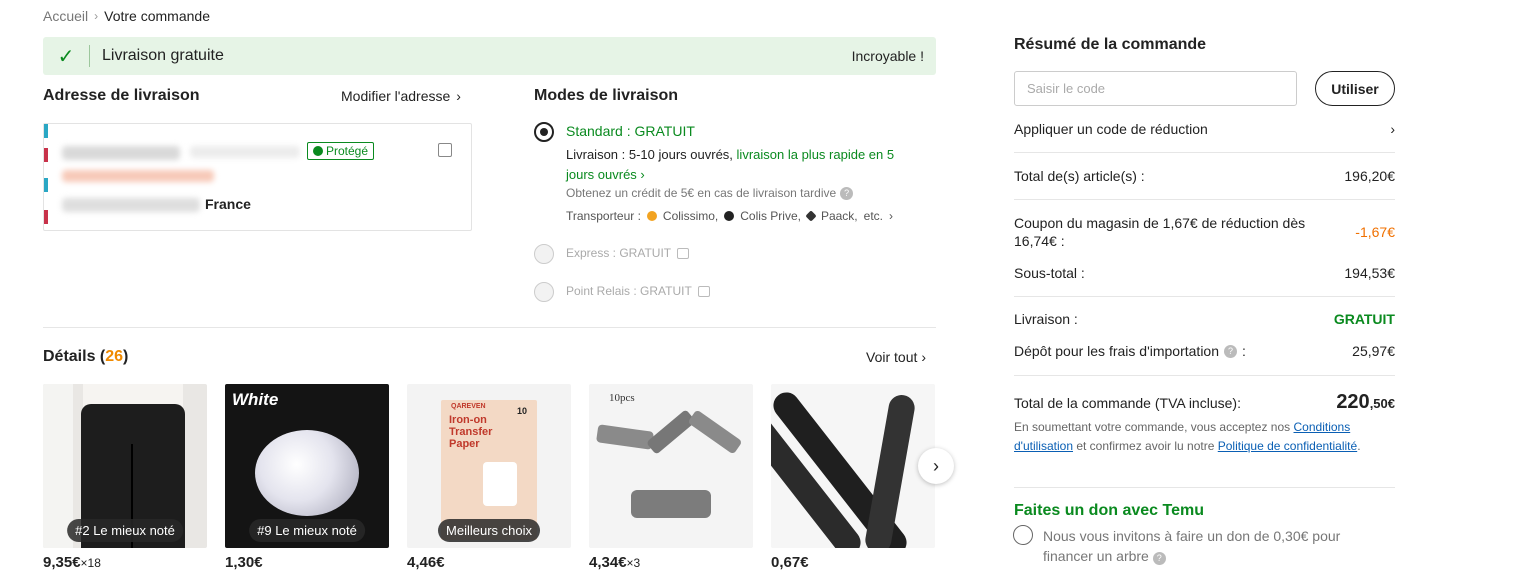 This screenshot has height=577, width=1522. Describe the element at coordinates (66, 56) in the screenshot. I see `check-icon: ✓` at that location.